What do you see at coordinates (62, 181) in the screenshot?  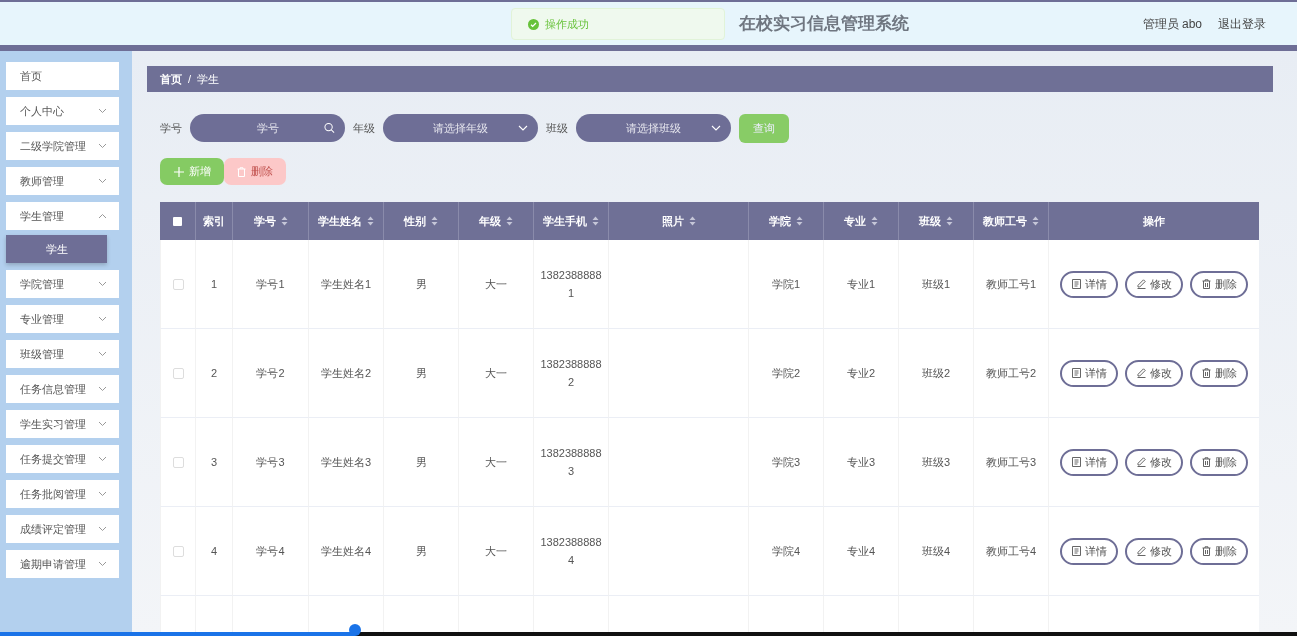 I see `sidebar-item: 教师管理` at bounding box center [62, 181].